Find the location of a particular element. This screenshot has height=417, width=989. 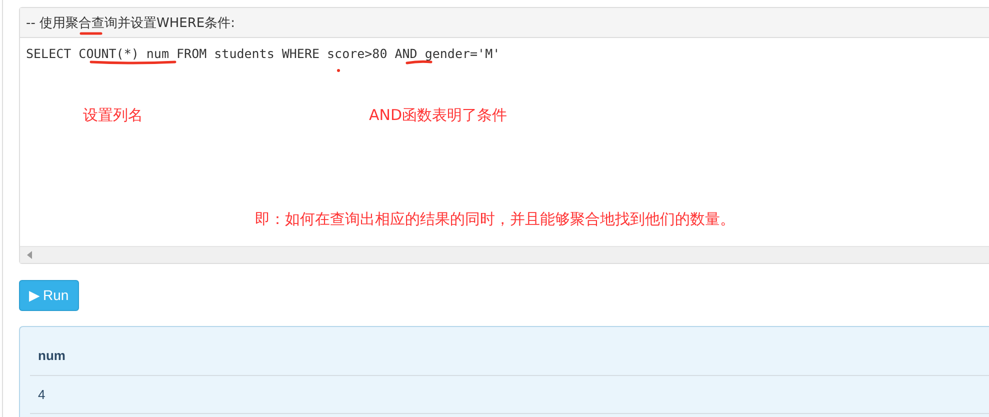

annotation-text: 即：如何在查询出相应的结果的同时，并且能够聚合地找到他们的数量。 is located at coordinates (495, 219).